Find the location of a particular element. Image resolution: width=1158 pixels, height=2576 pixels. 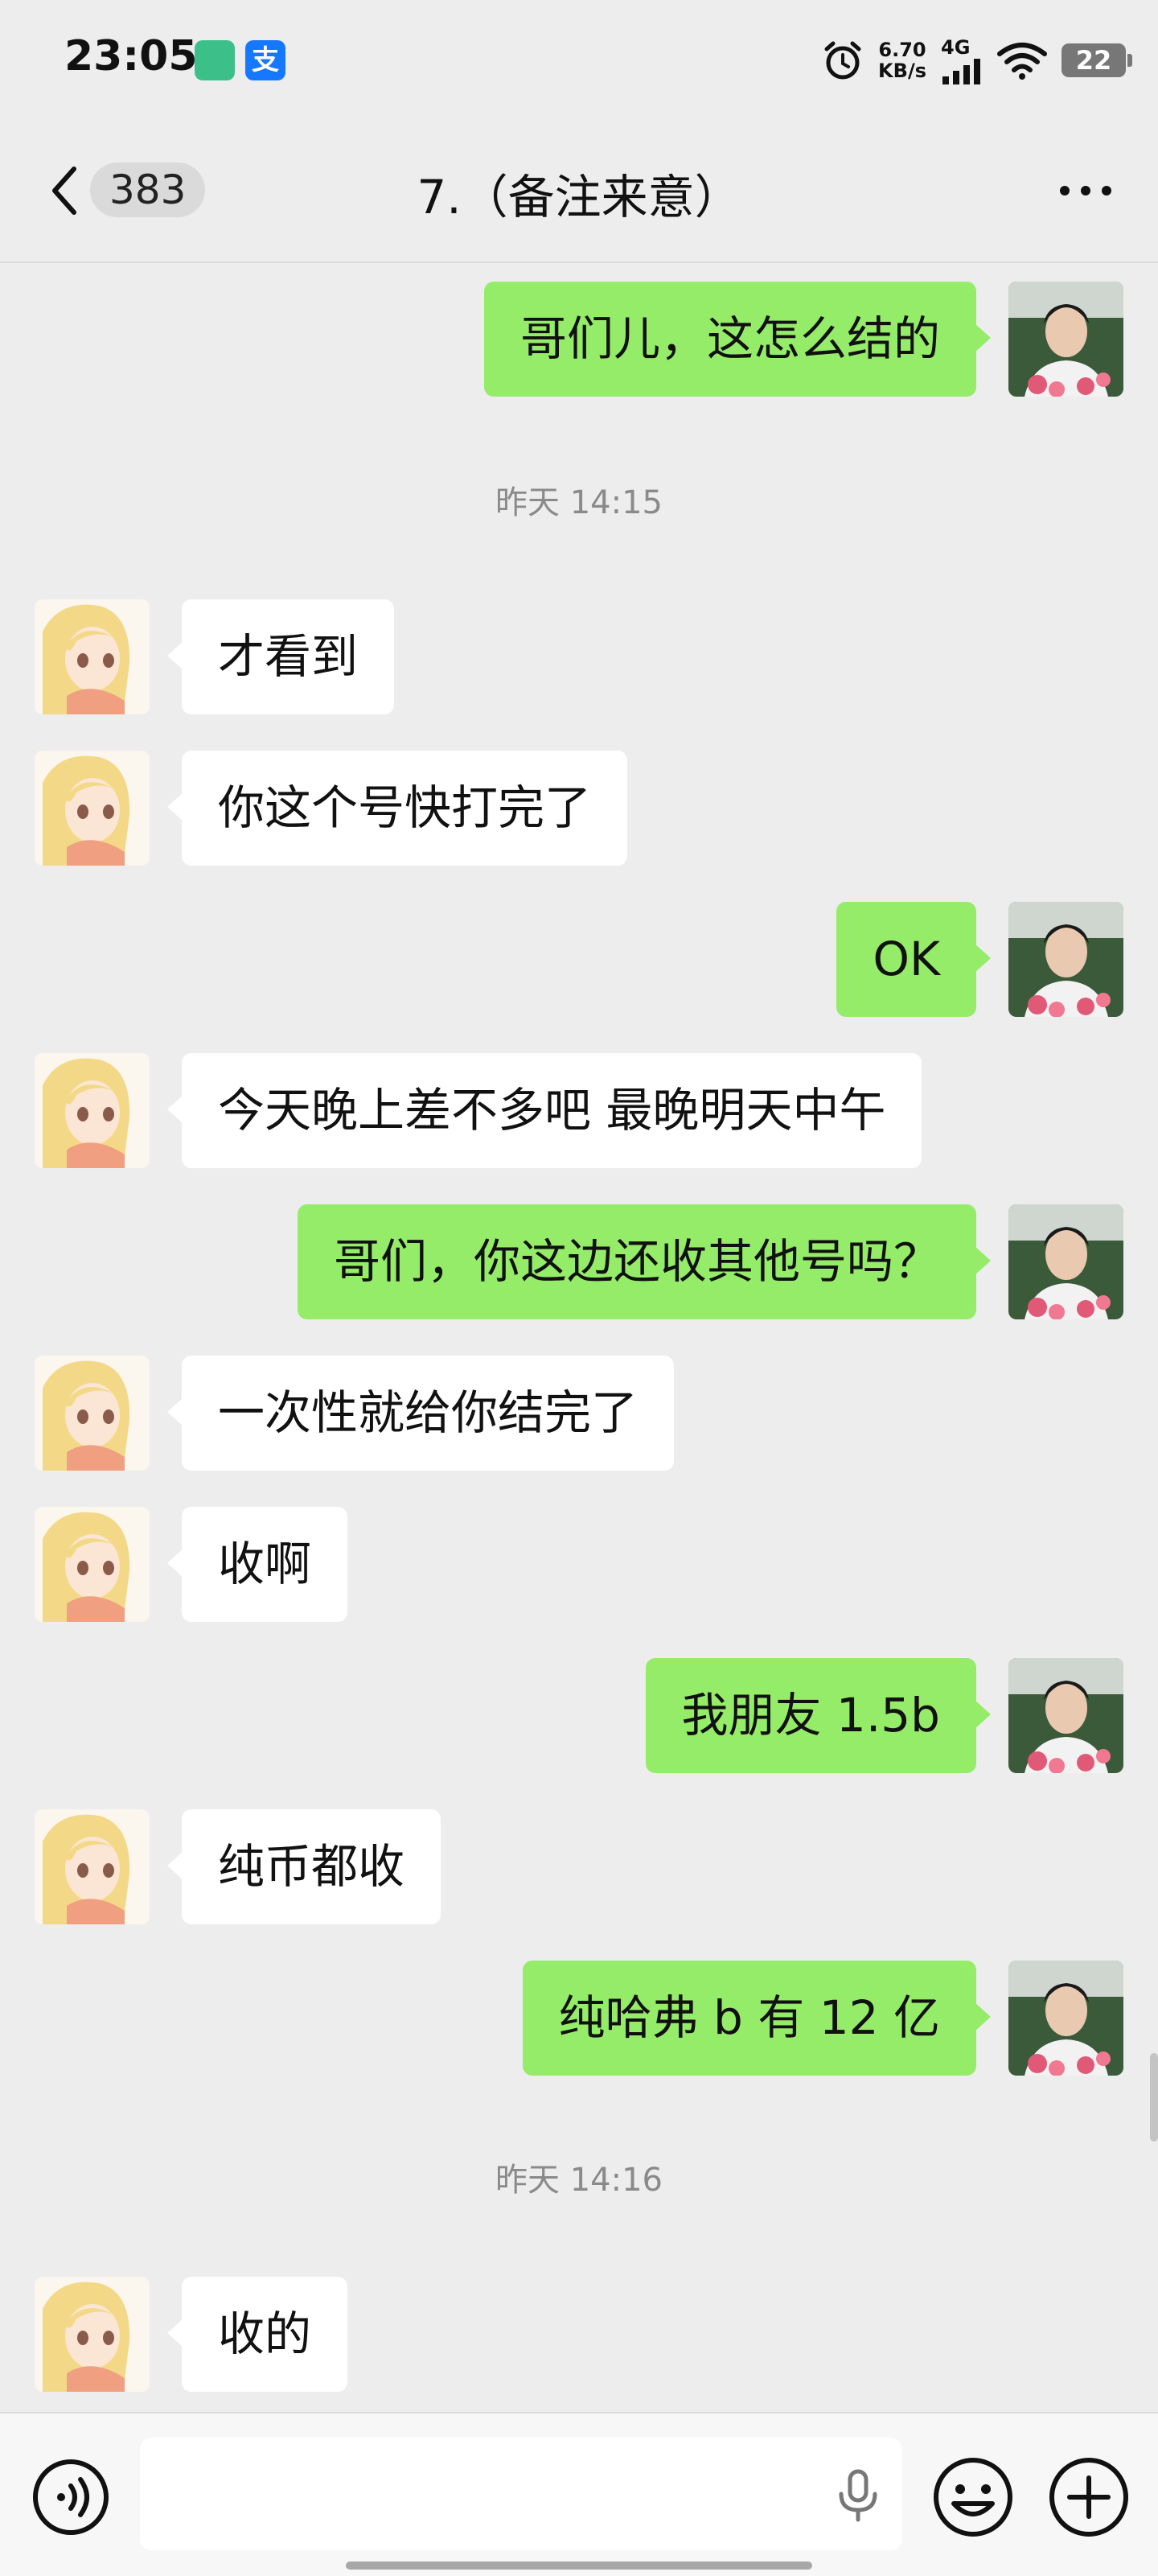

signal-icon is located at coordinates (961, 71).